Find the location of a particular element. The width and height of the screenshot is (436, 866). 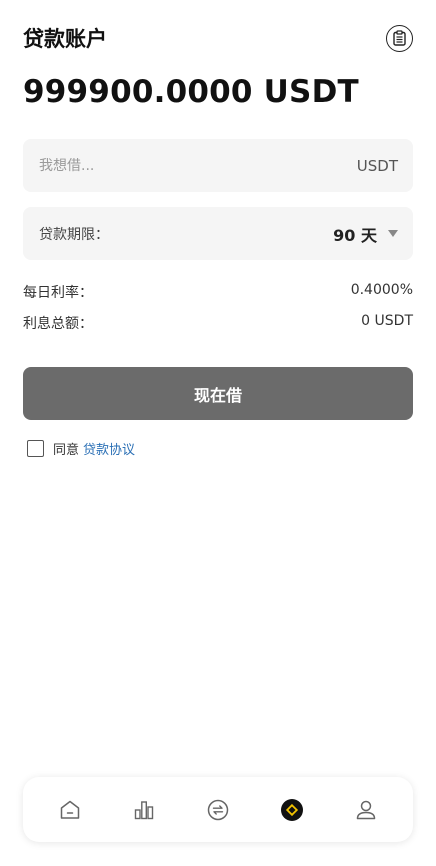

exchange-icon is located at coordinates (218, 809).